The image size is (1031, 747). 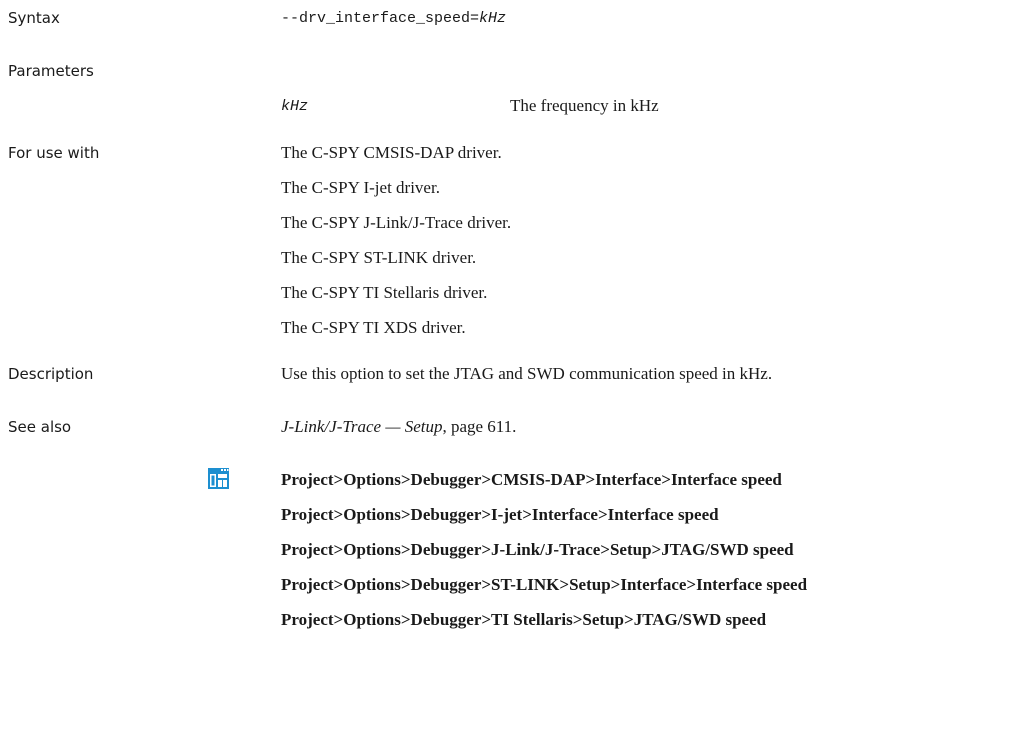 I want to click on syntax-arg: kHz, so click(x=493, y=18).